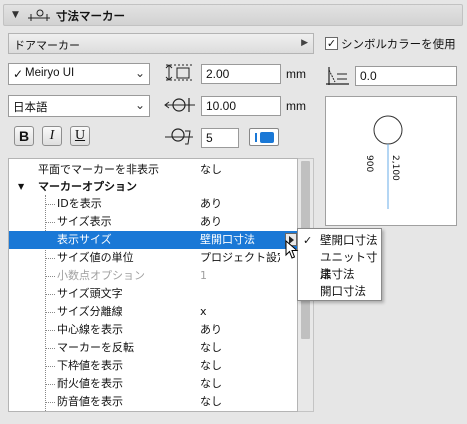 The width and height of the screenshot is (467, 424). Describe the element at coordinates (406, 76) in the screenshot. I see `angle-field: 0.0` at that location.